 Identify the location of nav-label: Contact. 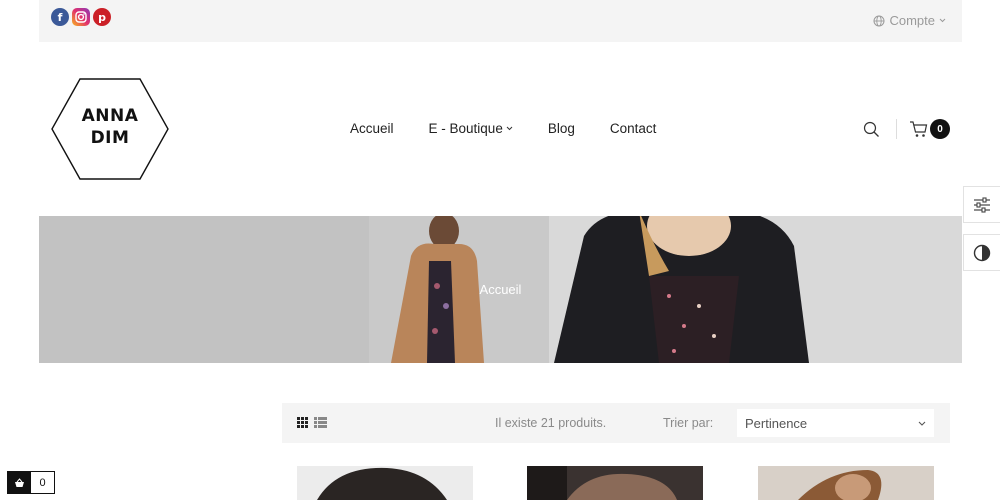
(633, 128).